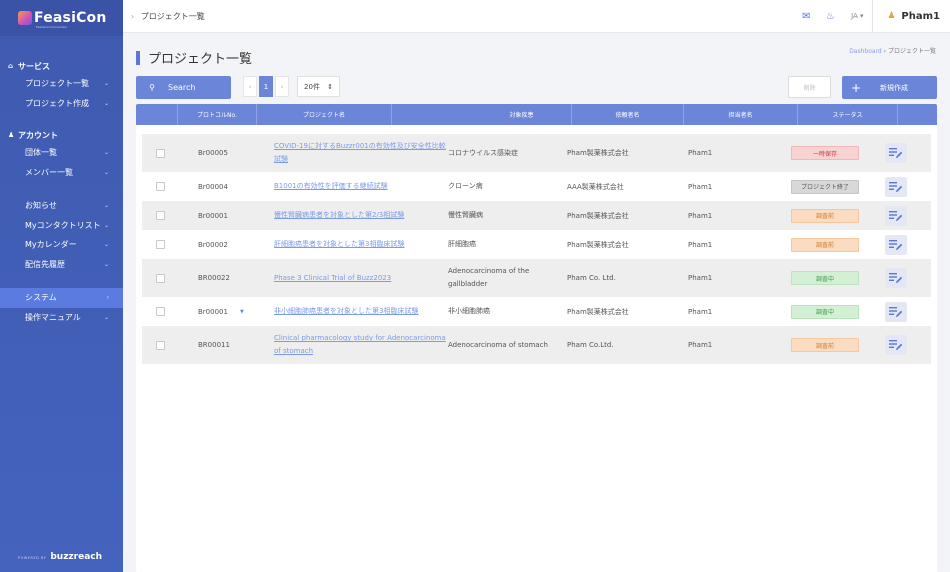  Describe the element at coordinates (892, 50) in the screenshot. I see `page-breadcrumb: Dashboard › プロジェクト一覧` at that location.